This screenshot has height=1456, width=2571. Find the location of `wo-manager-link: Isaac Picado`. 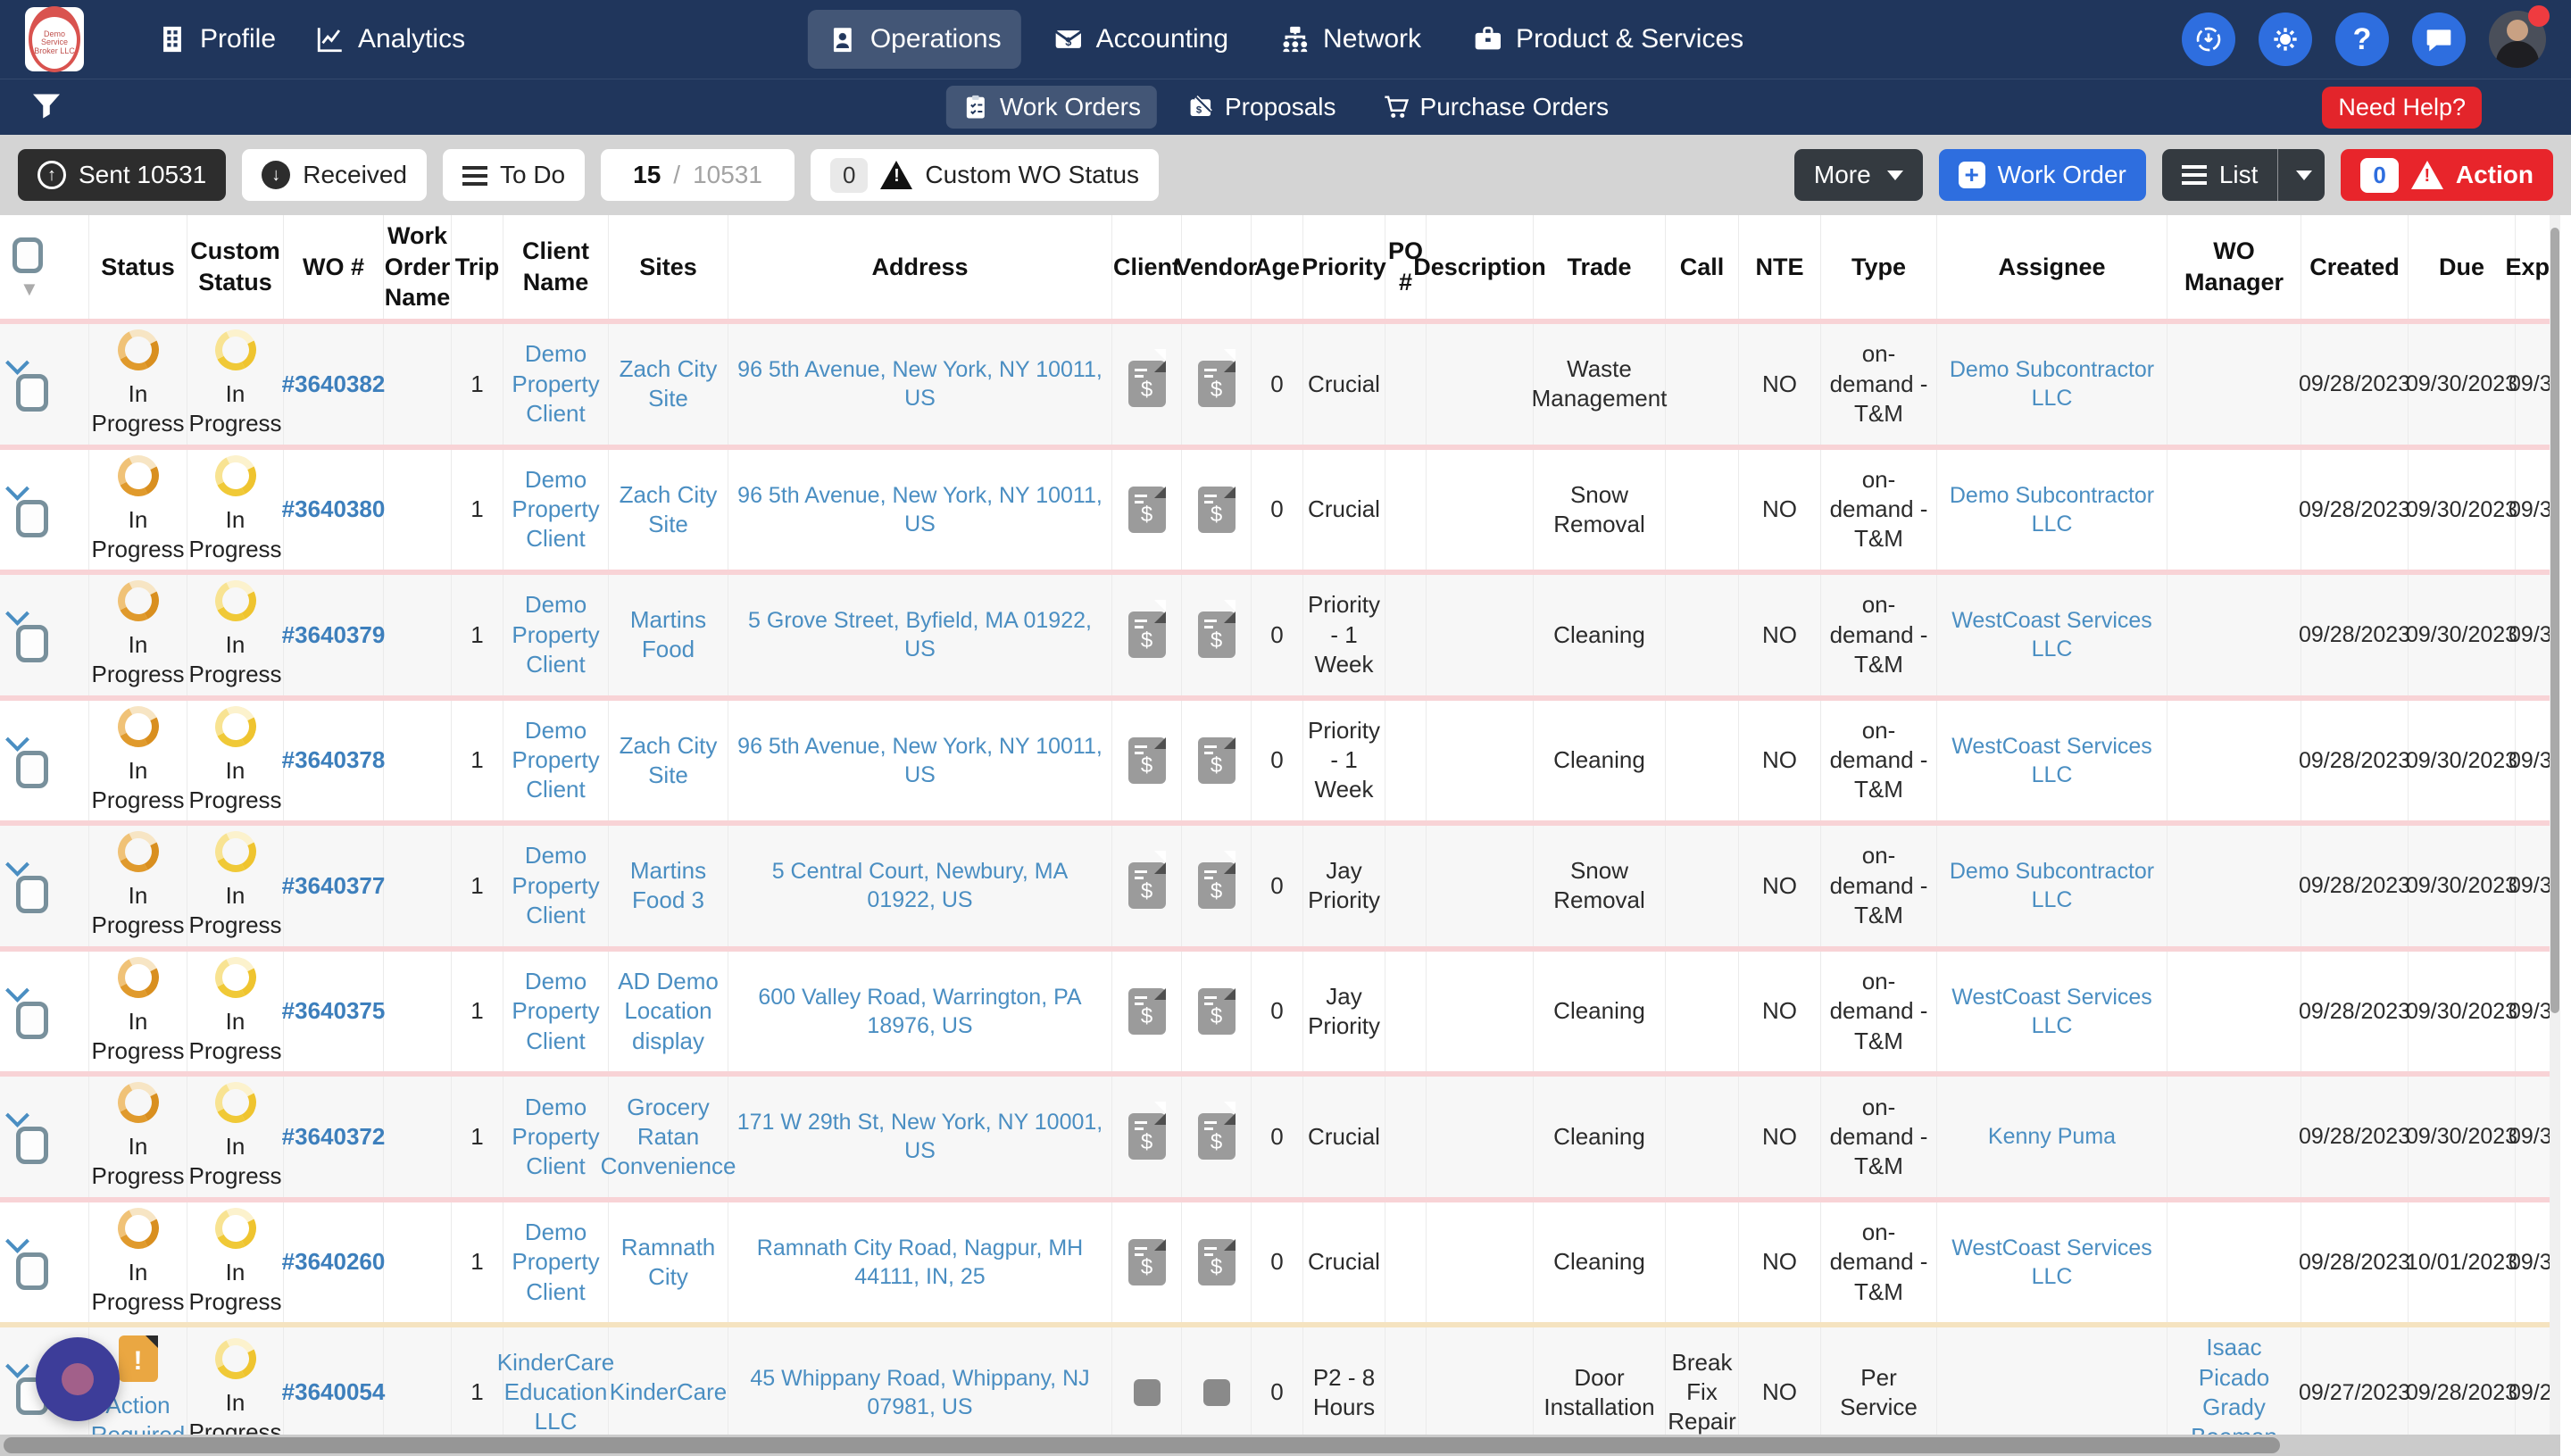

wo-manager-link: Isaac Picado is located at coordinates (2234, 1363).